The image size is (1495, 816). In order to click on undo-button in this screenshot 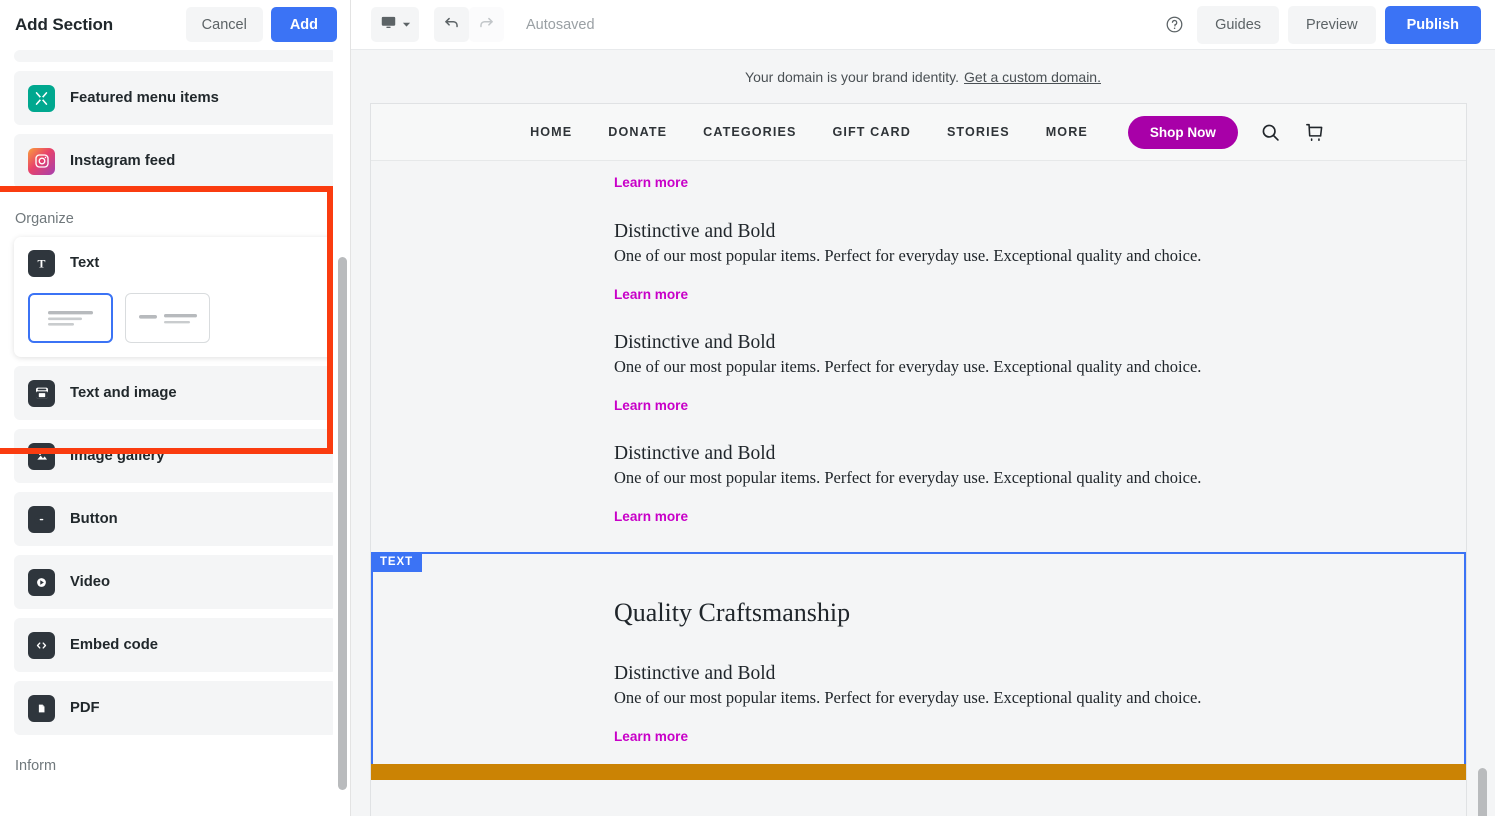, I will do `click(451, 24)`.